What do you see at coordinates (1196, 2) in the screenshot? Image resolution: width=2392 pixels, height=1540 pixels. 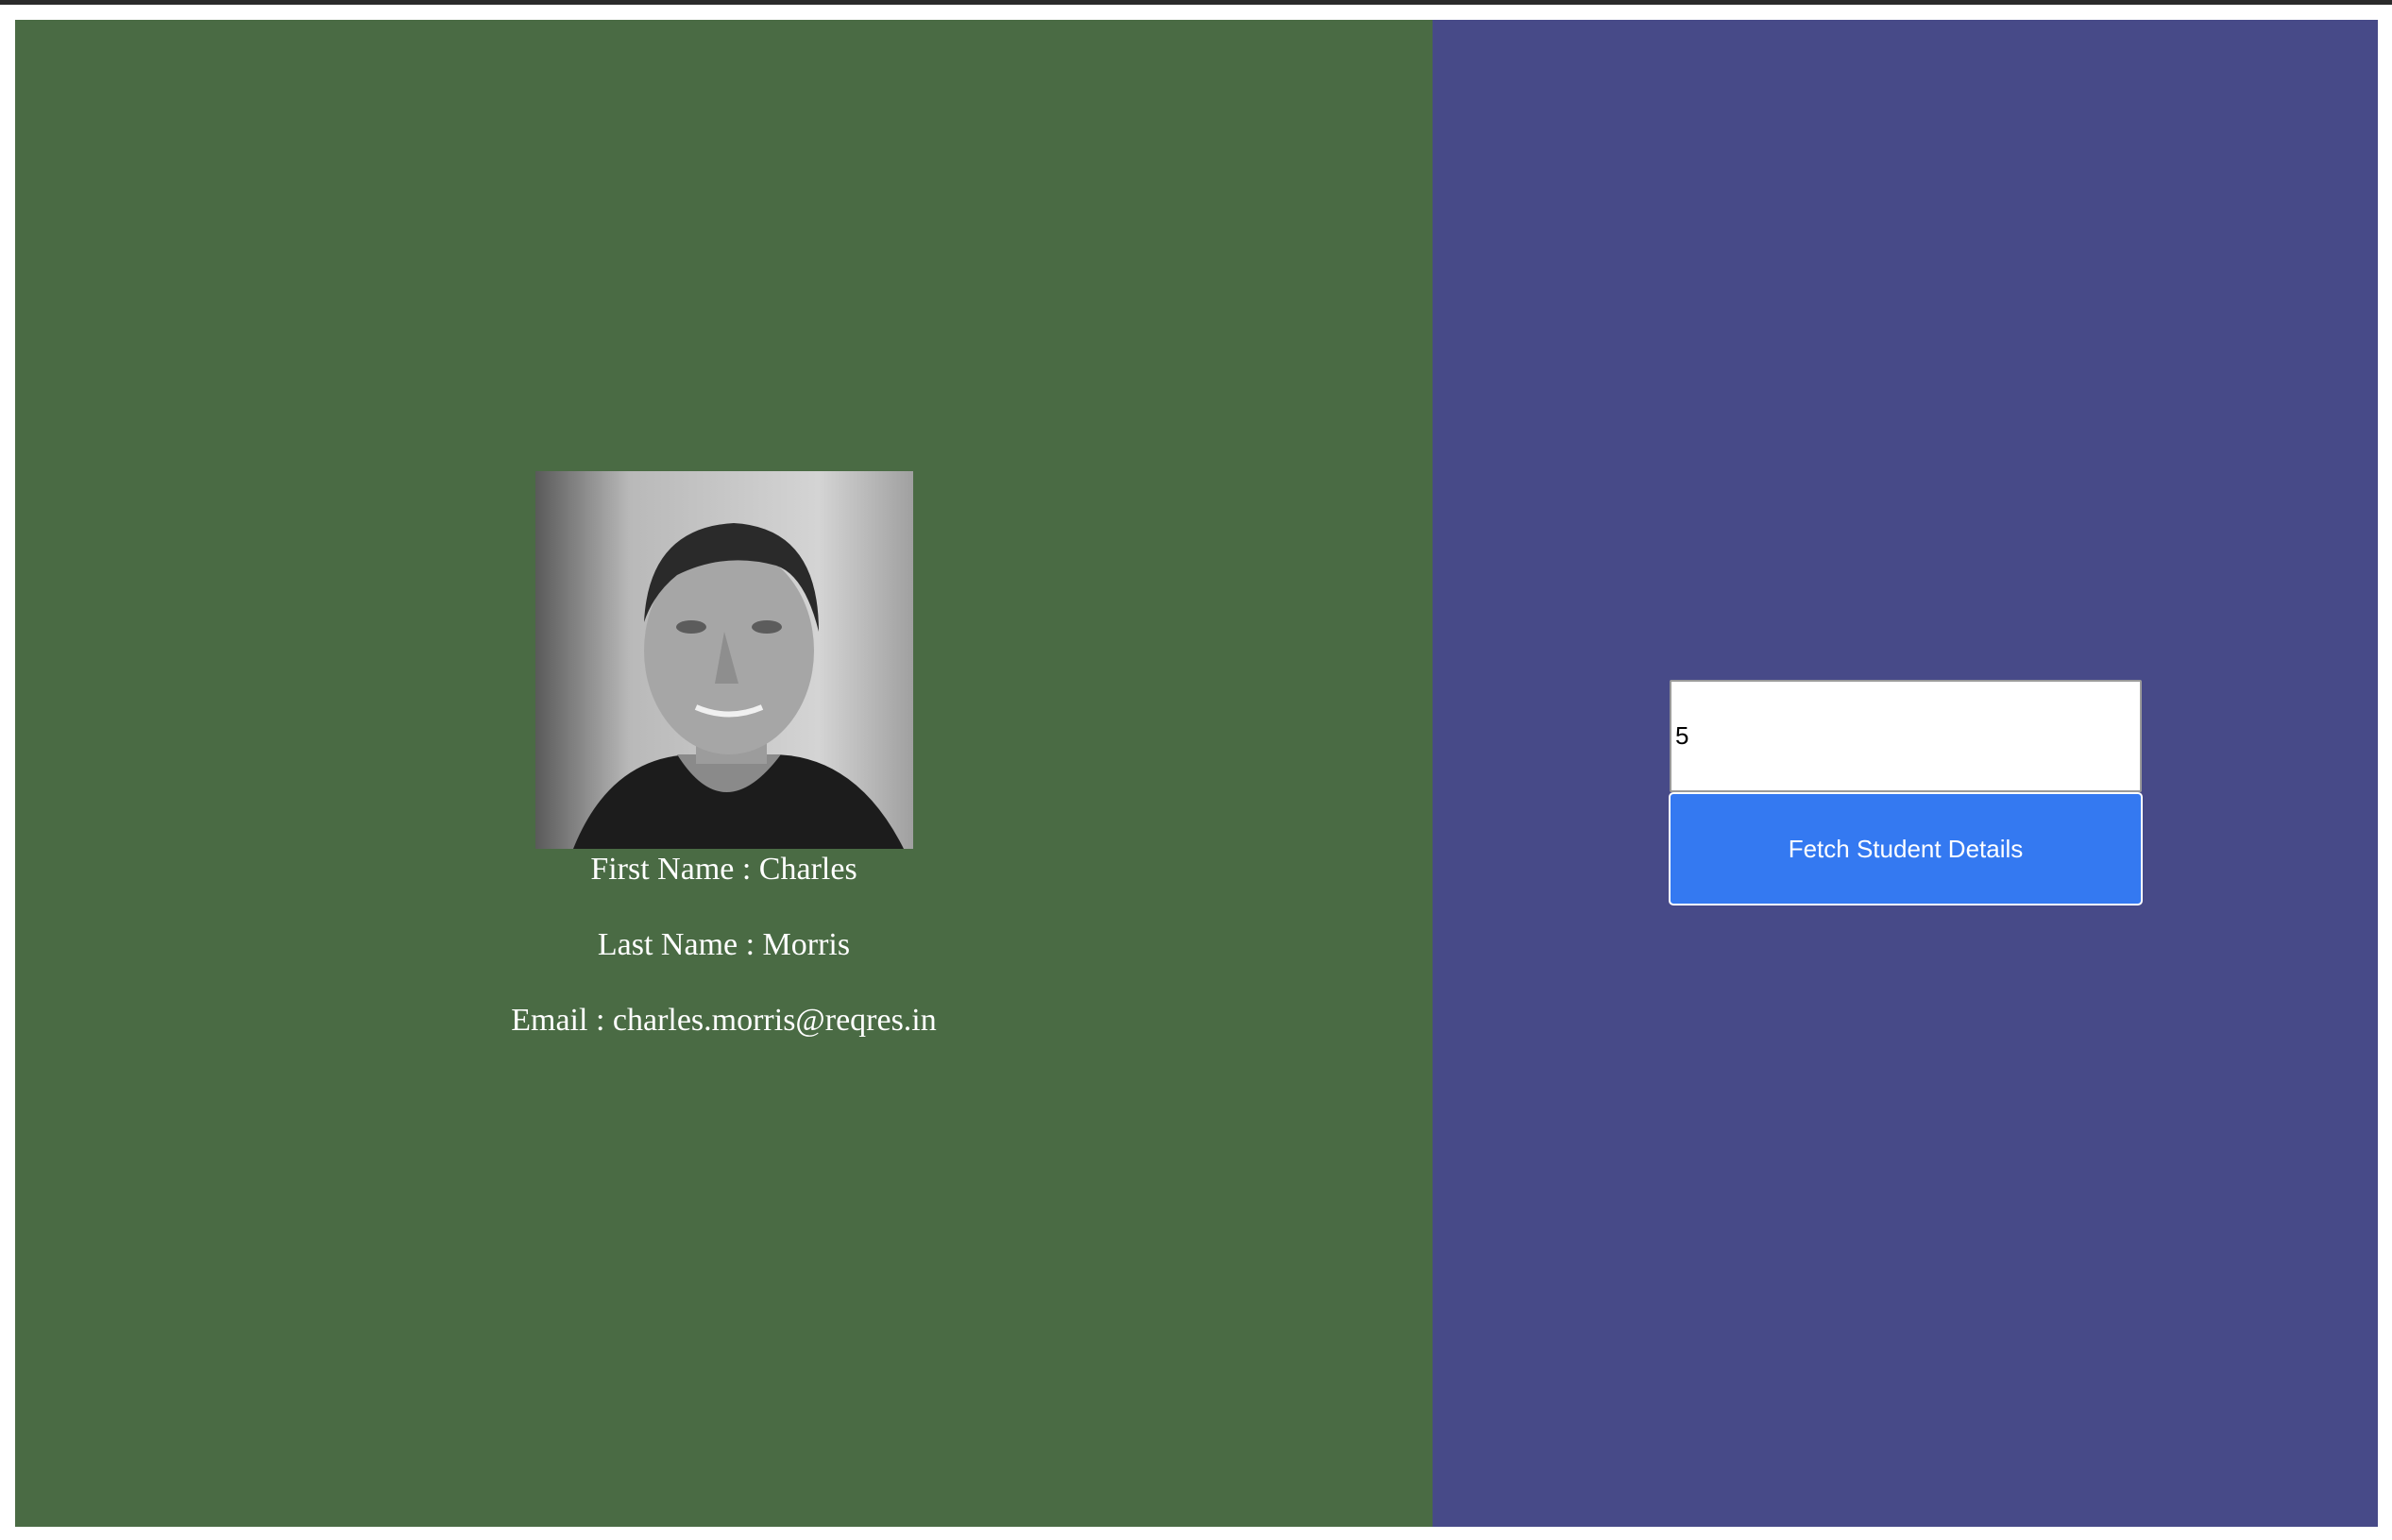 I see `top-border` at bounding box center [1196, 2].